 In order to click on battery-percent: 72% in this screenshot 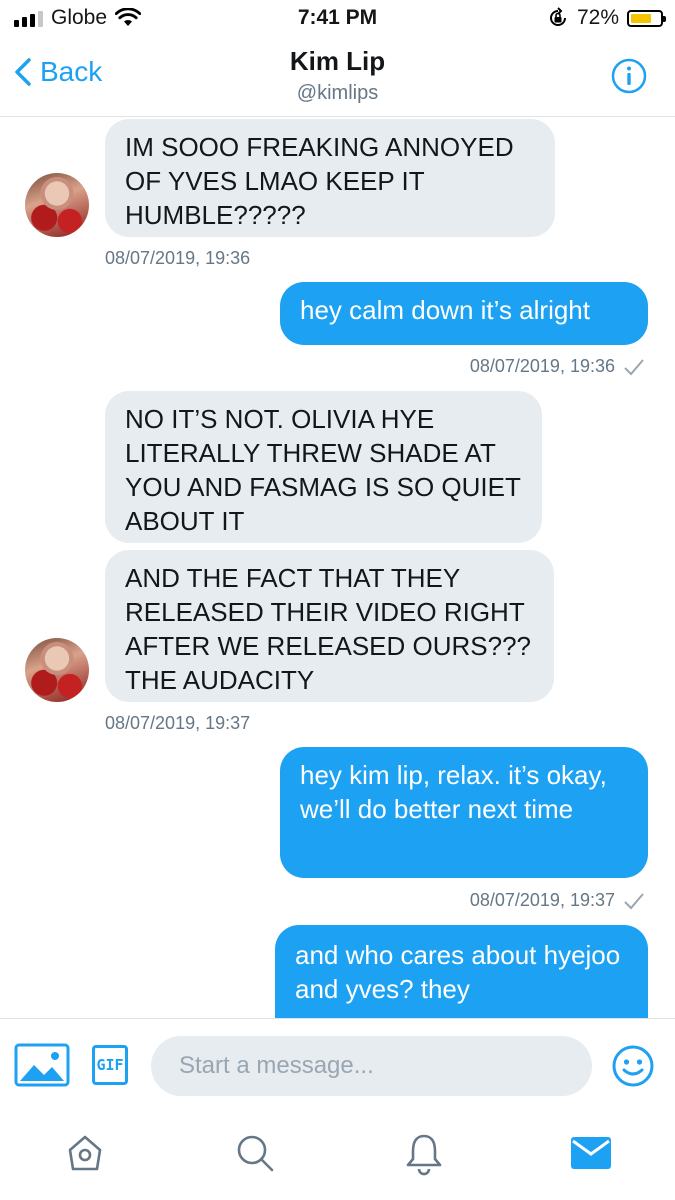, I will do `click(597, 17)`.